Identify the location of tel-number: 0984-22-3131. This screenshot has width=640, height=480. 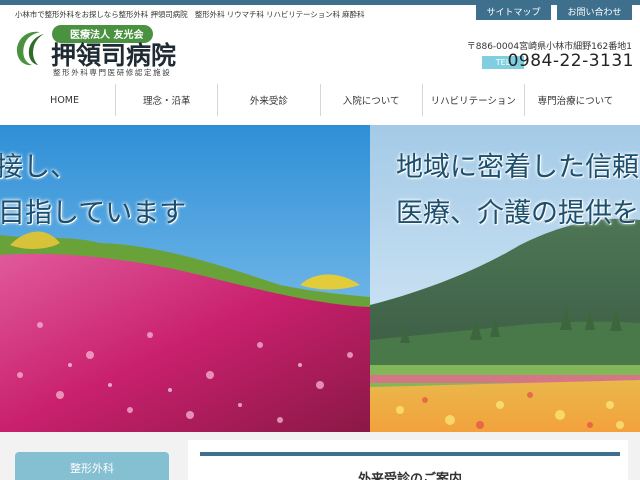
(571, 61).